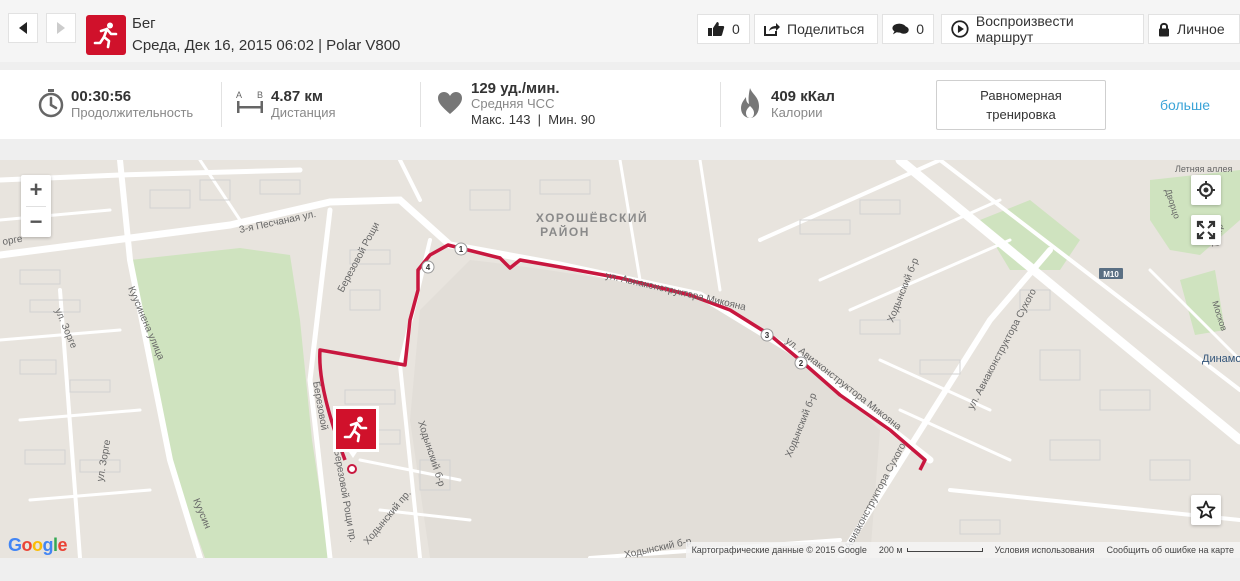  What do you see at coordinates (767, 335) in the screenshot?
I see `km-marker-3: 3` at bounding box center [767, 335].